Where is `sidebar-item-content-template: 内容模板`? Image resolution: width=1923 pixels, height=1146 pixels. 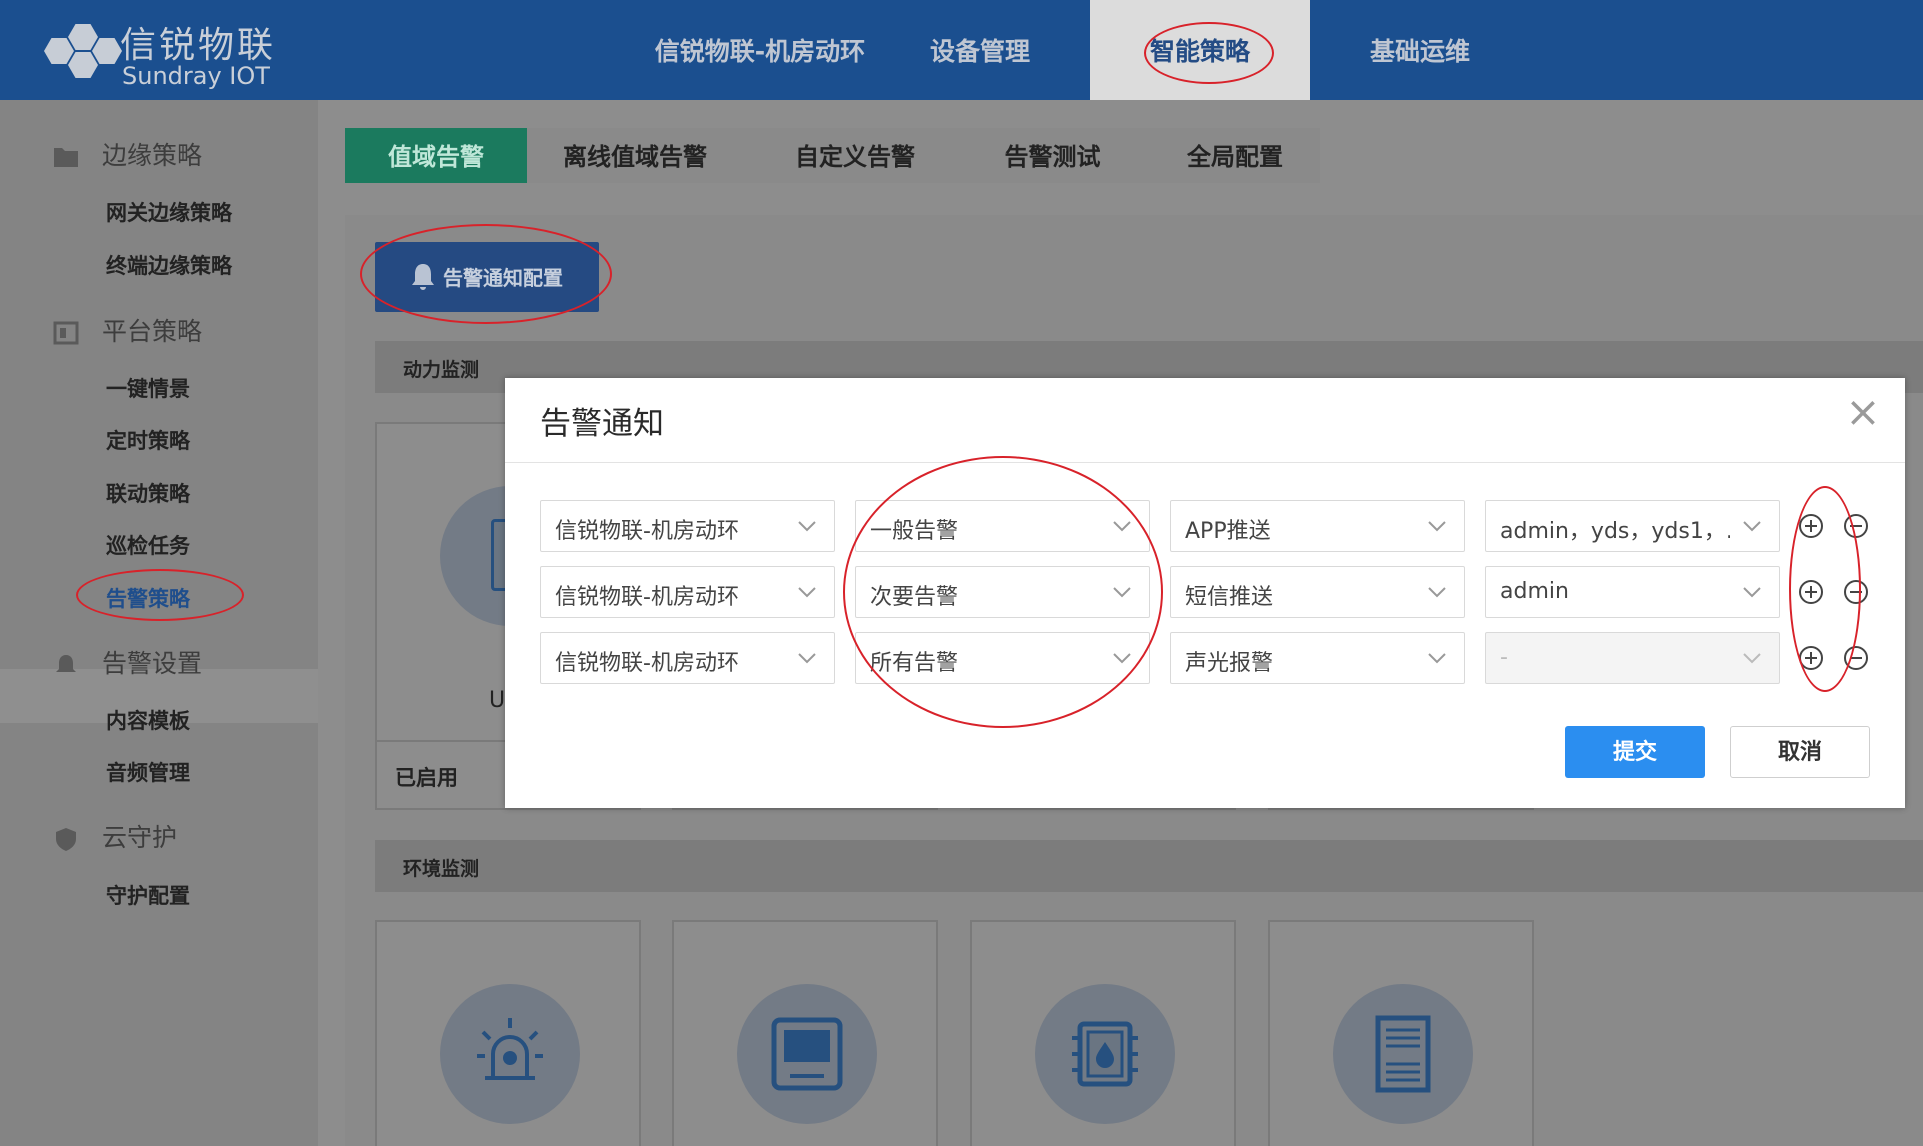
sidebar-item-content-template: 内容模板 is located at coordinates (148, 720).